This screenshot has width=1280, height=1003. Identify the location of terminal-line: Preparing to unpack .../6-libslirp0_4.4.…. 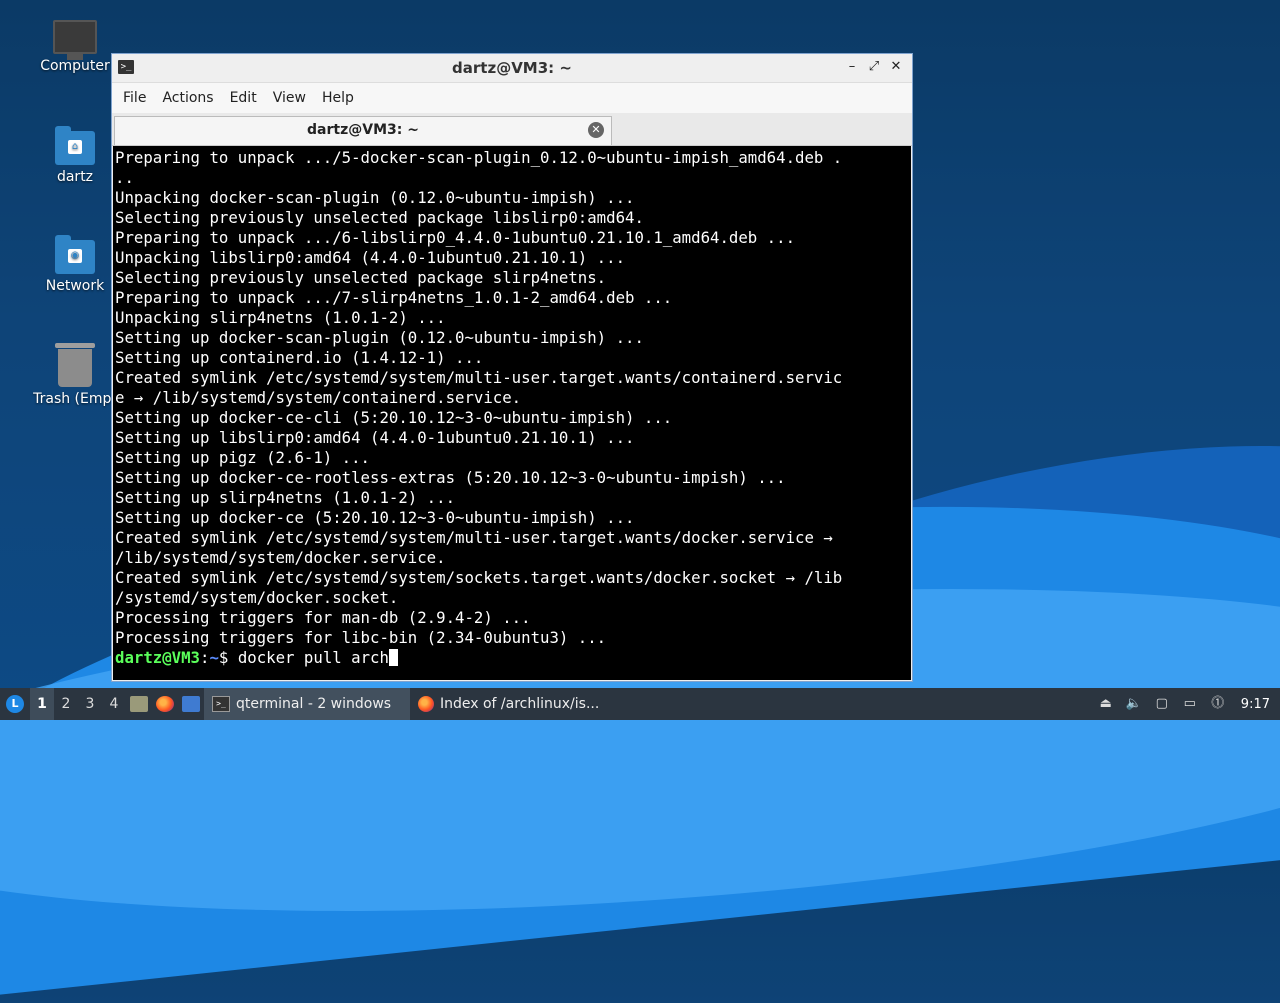
(455, 237).